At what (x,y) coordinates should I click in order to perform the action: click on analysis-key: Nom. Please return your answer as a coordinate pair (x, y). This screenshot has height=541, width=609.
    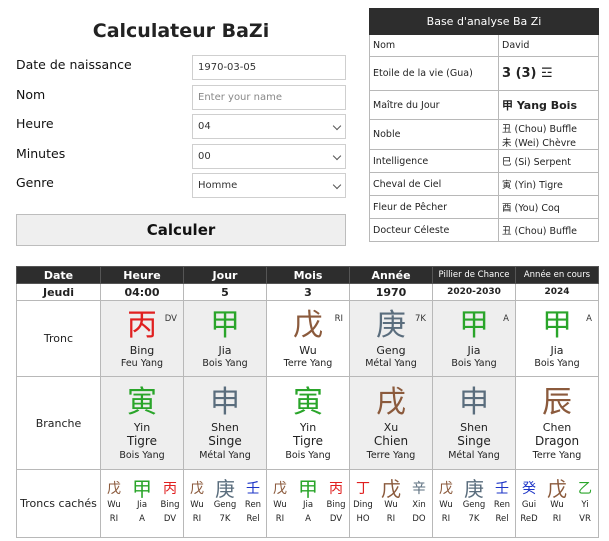
    Looking at the image, I should click on (434, 45).